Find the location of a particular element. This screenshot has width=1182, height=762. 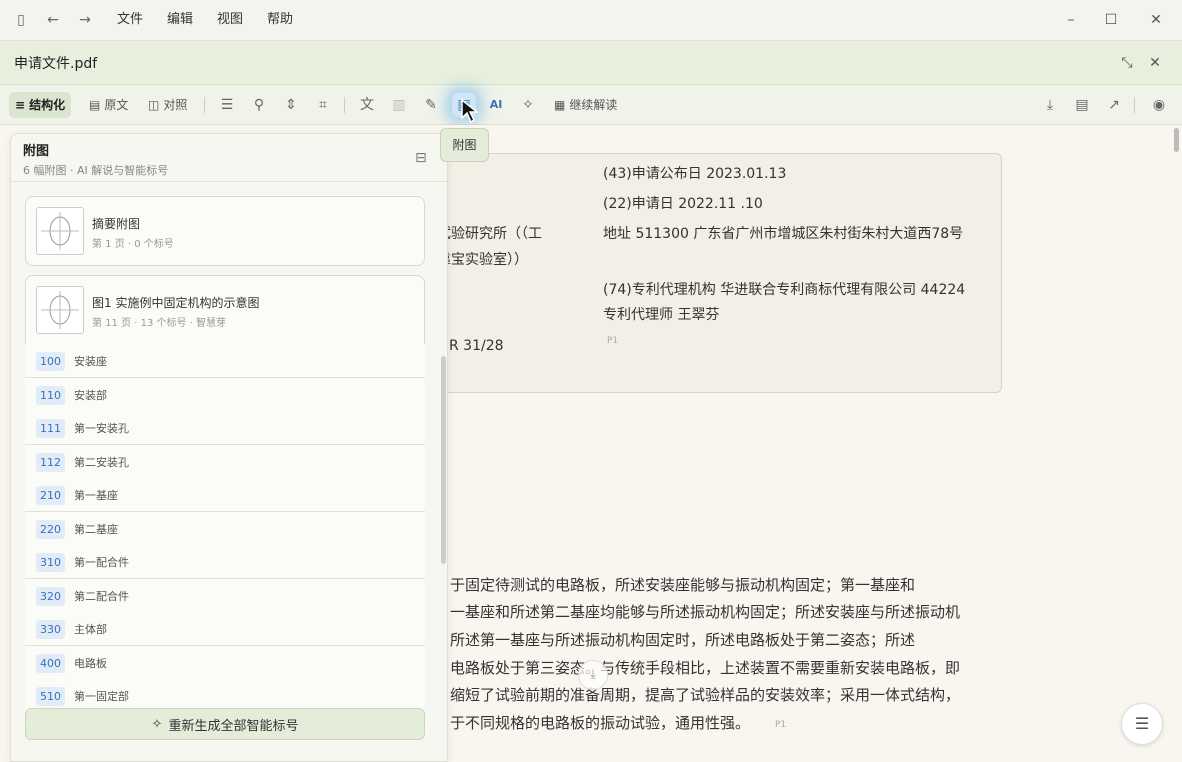

collapse-icon: ⤡ is located at coordinates (1127, 63).